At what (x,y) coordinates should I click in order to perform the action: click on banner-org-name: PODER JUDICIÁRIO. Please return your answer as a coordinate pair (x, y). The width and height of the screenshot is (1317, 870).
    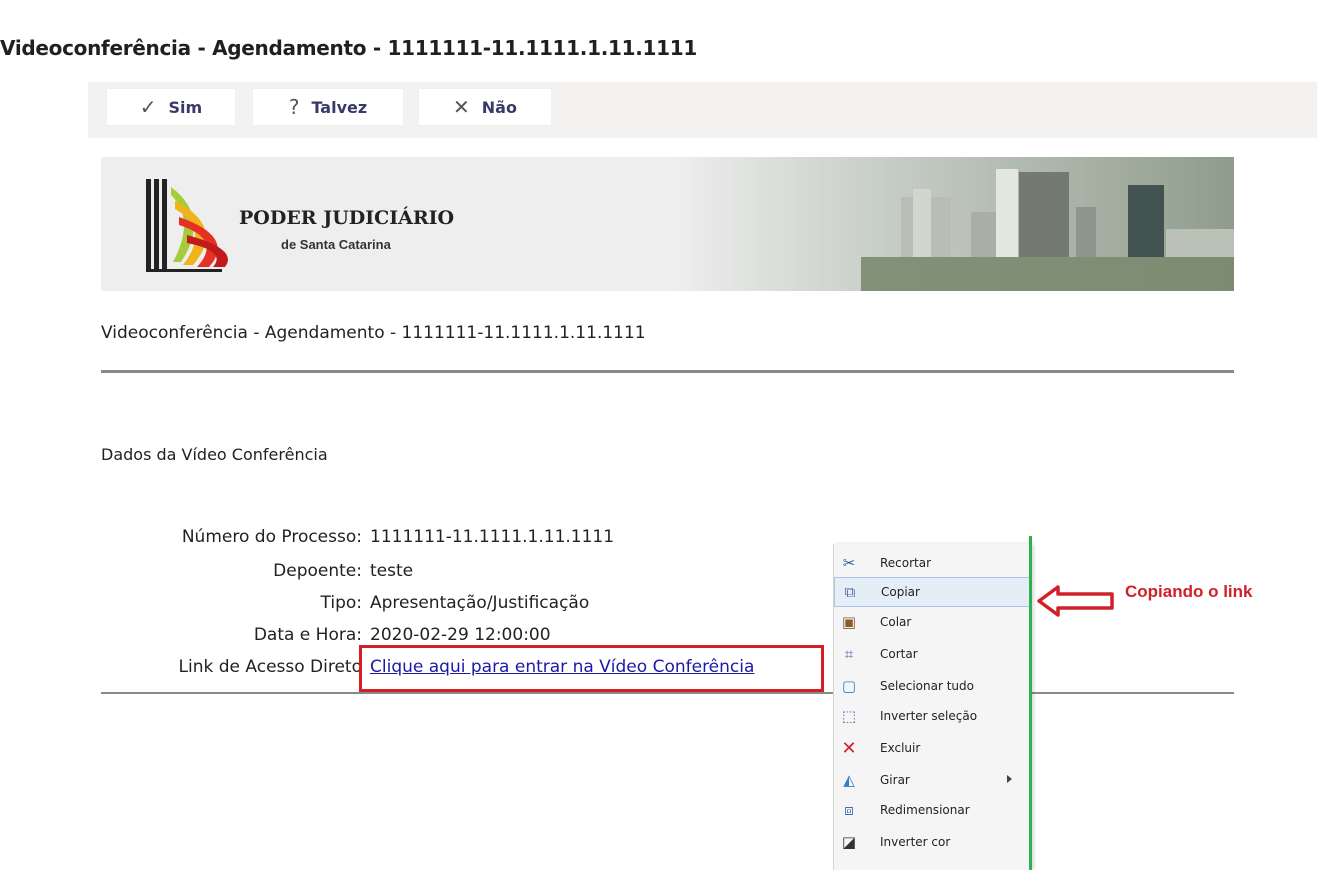
    Looking at the image, I should click on (347, 218).